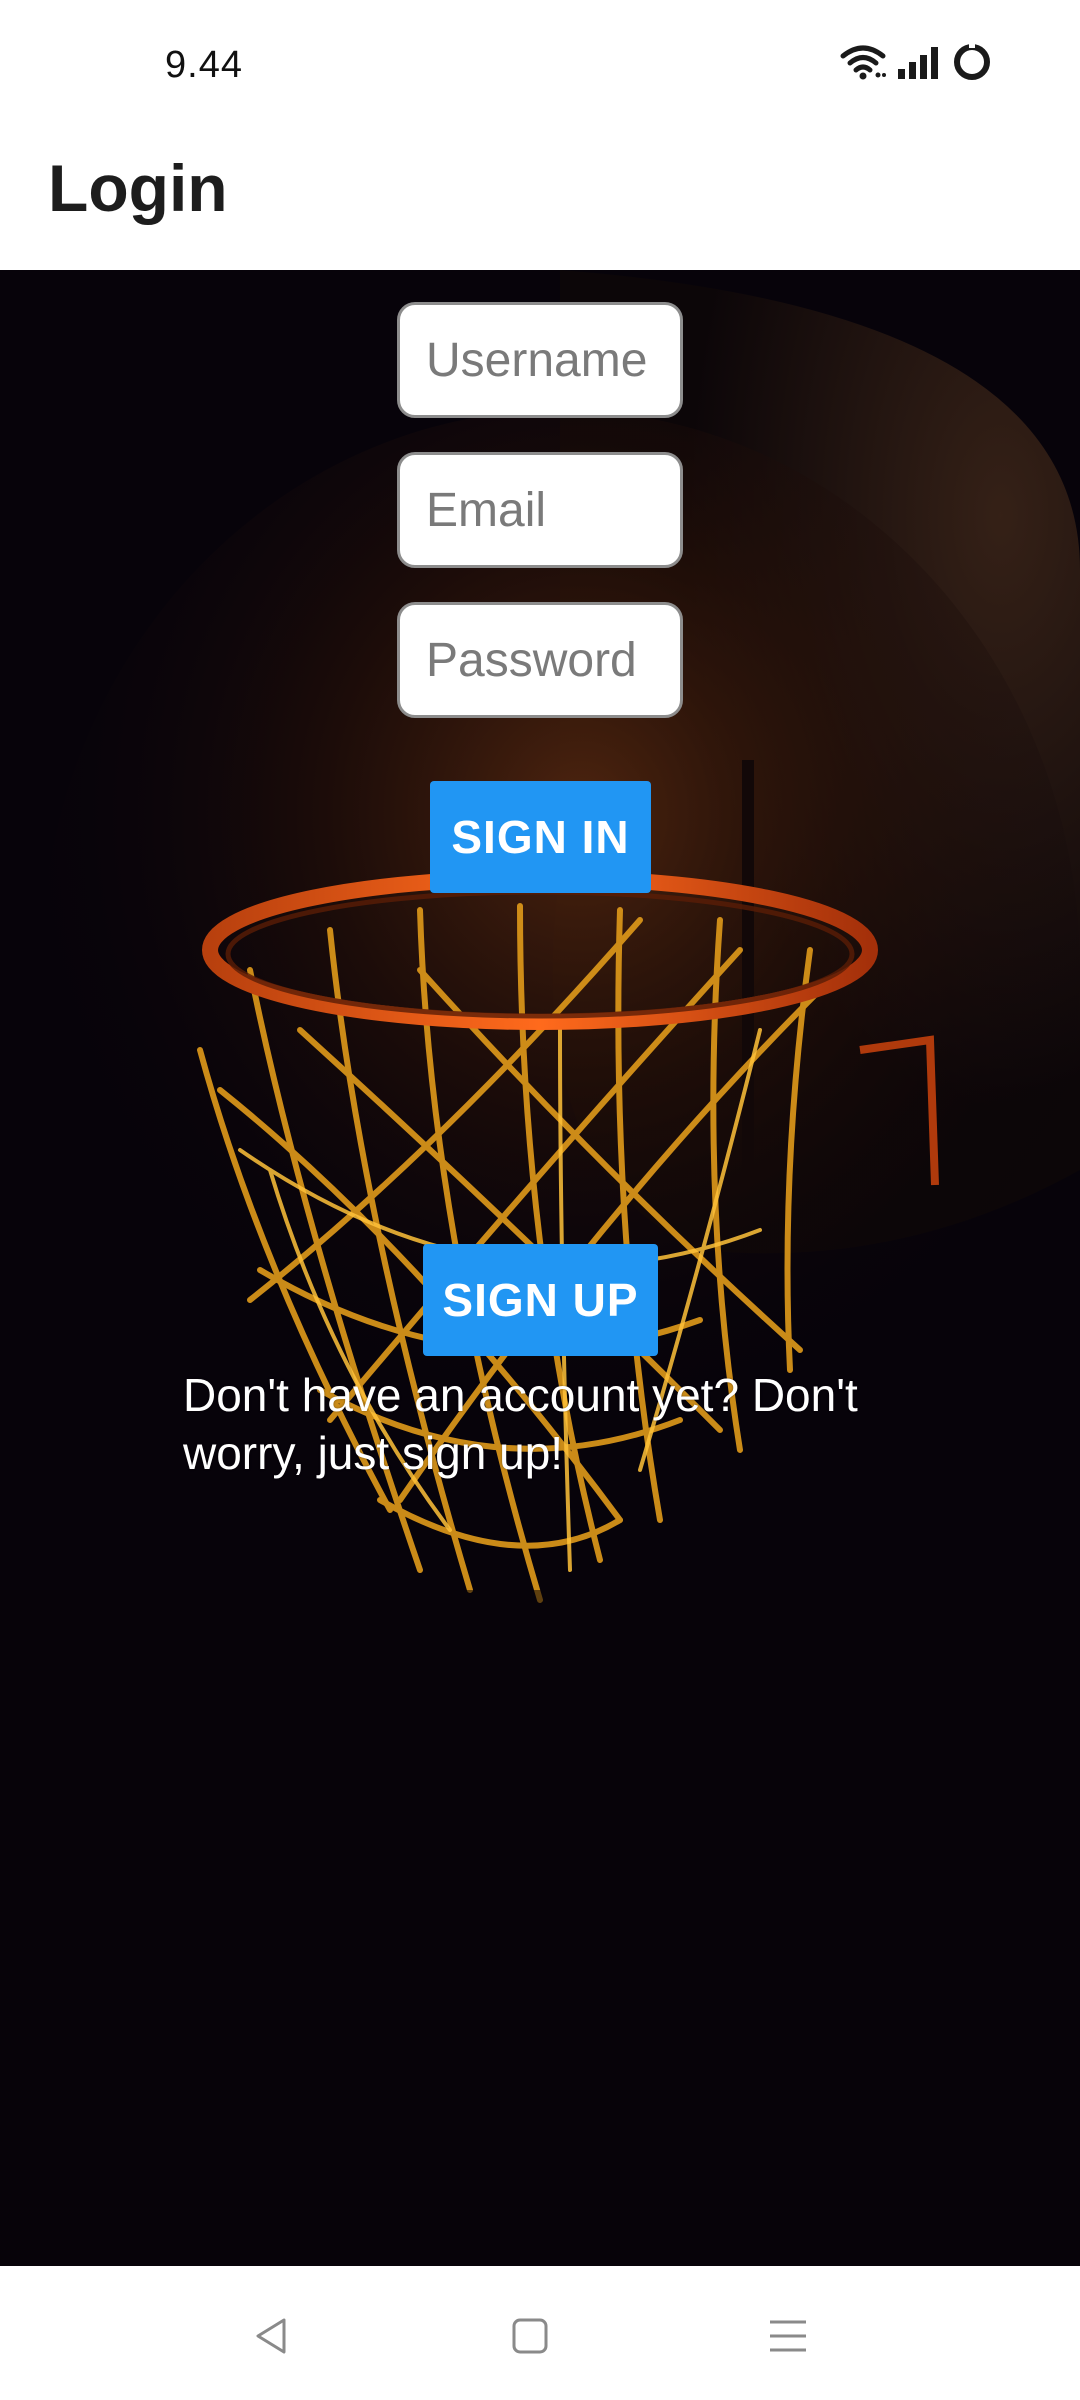  Describe the element at coordinates (530, 2336) in the screenshot. I see `home-icon` at that location.